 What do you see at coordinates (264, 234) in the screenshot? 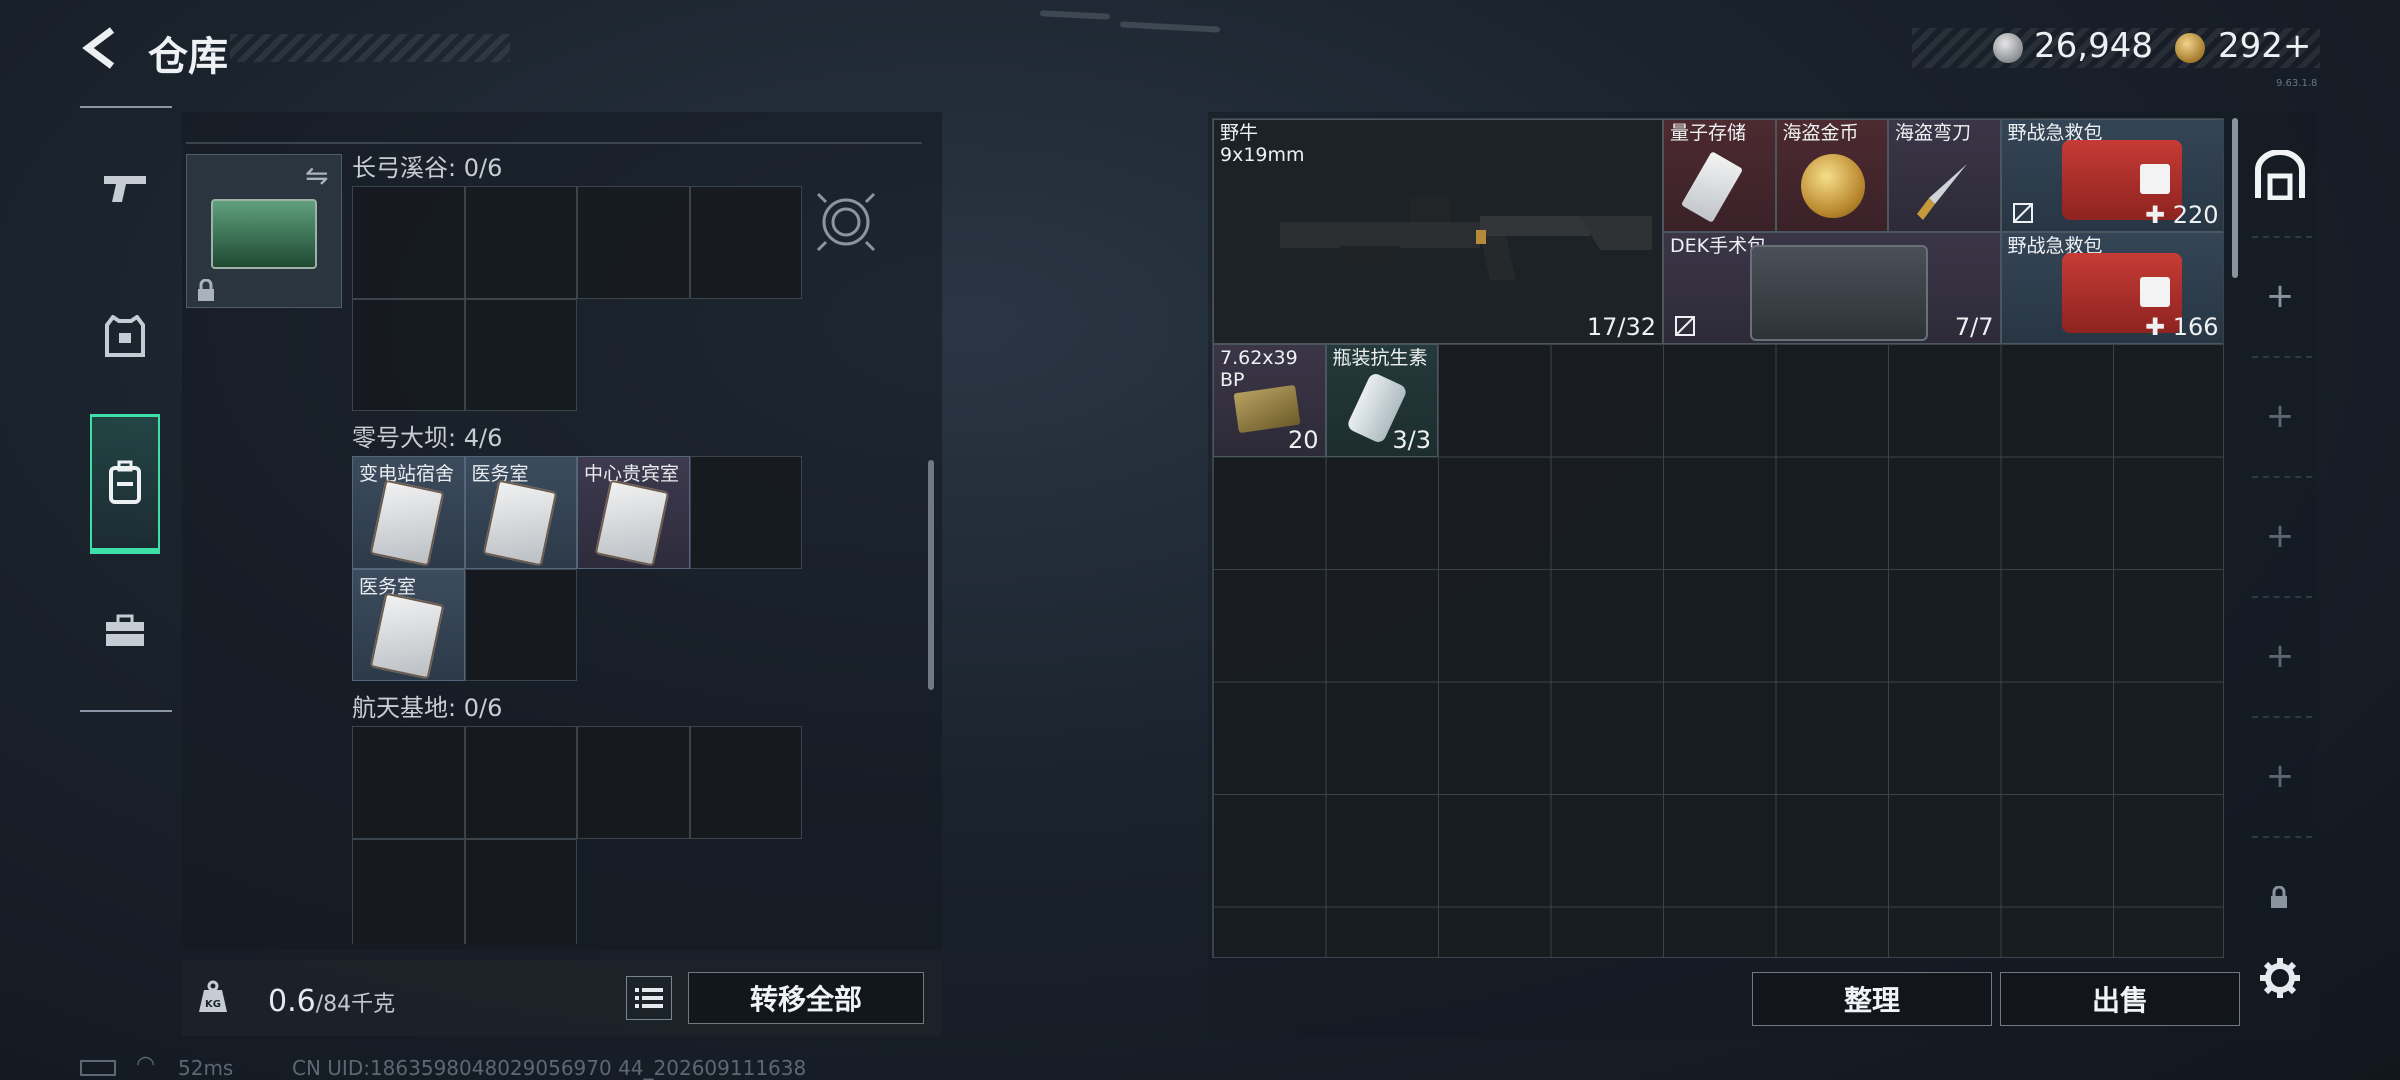
I see `keycard-case-icon` at bounding box center [264, 234].